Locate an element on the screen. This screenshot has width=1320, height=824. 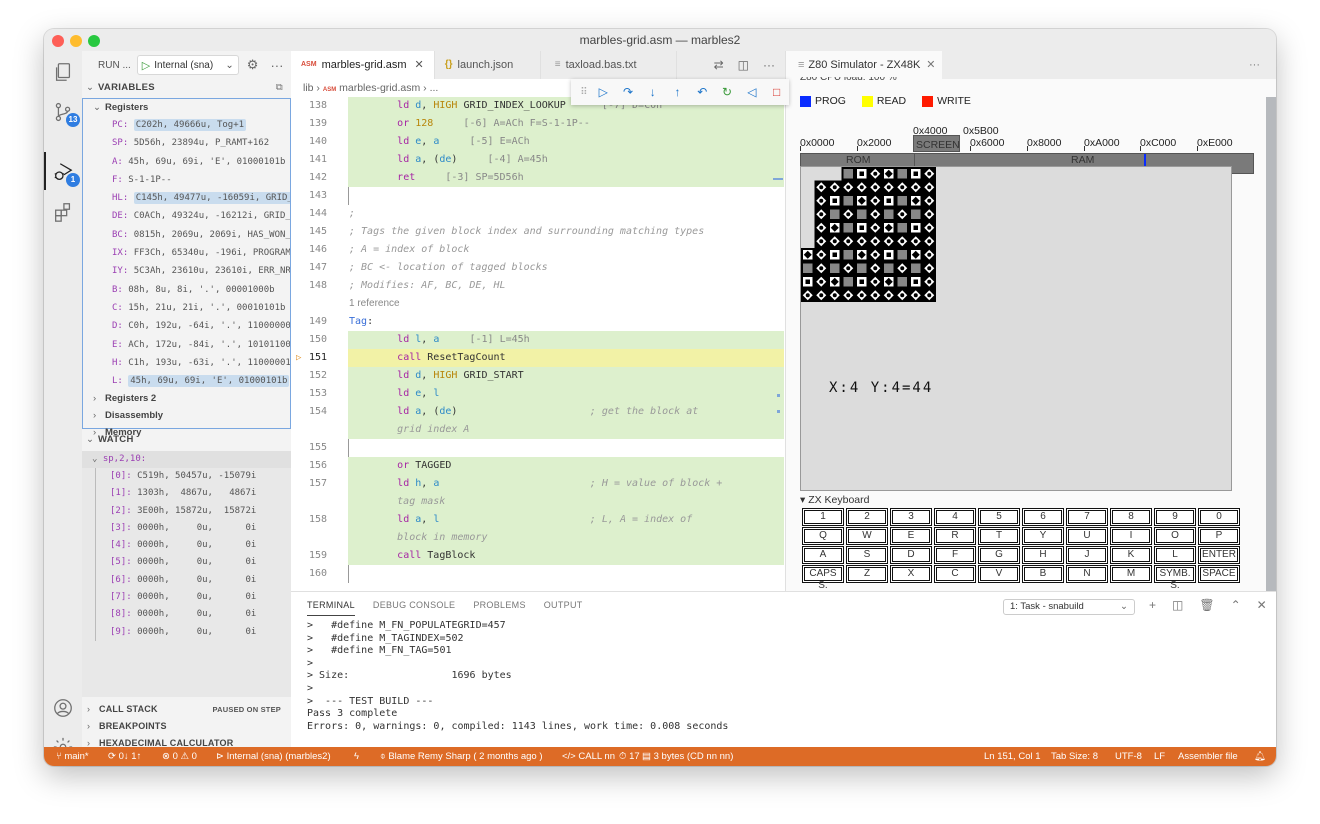
instruction-status: </> CALL nn is located at coordinates (588, 756).